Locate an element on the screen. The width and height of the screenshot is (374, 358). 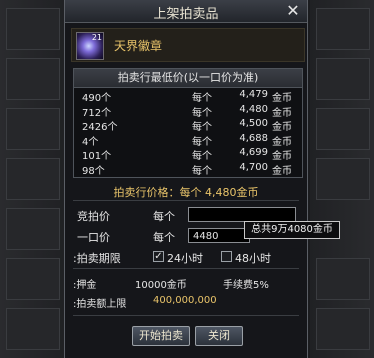
48h-checkbox is located at coordinates (226, 256).